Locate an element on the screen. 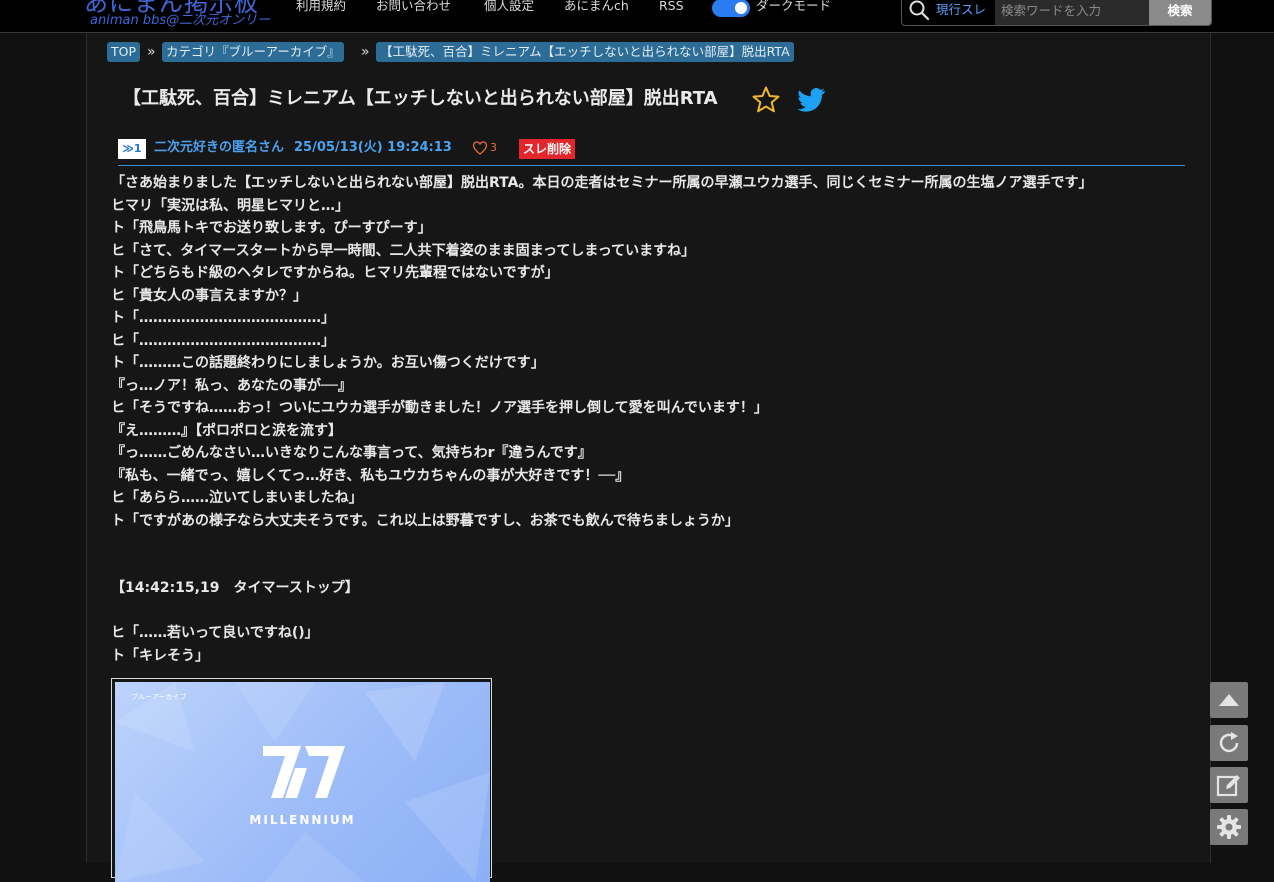 The image size is (1274, 882). dark-mode-toggle is located at coordinates (731, 8).